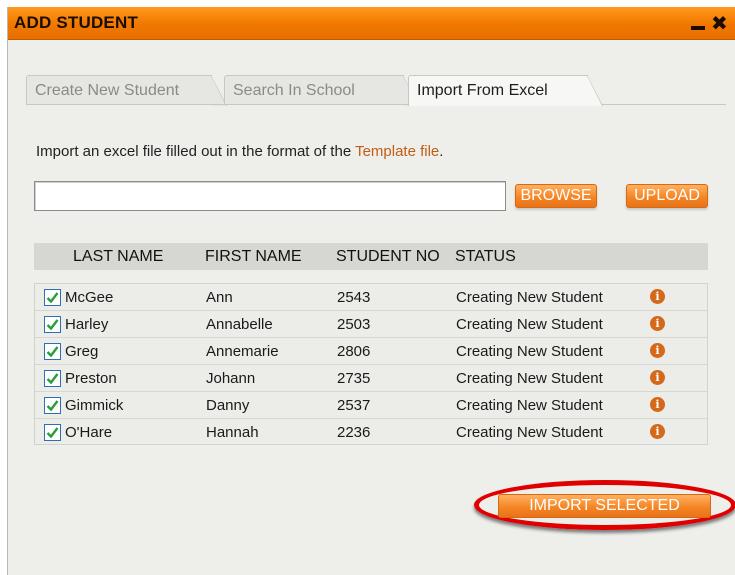  What do you see at coordinates (354, 351) in the screenshot?
I see `student-no-cell: 2806` at bounding box center [354, 351].